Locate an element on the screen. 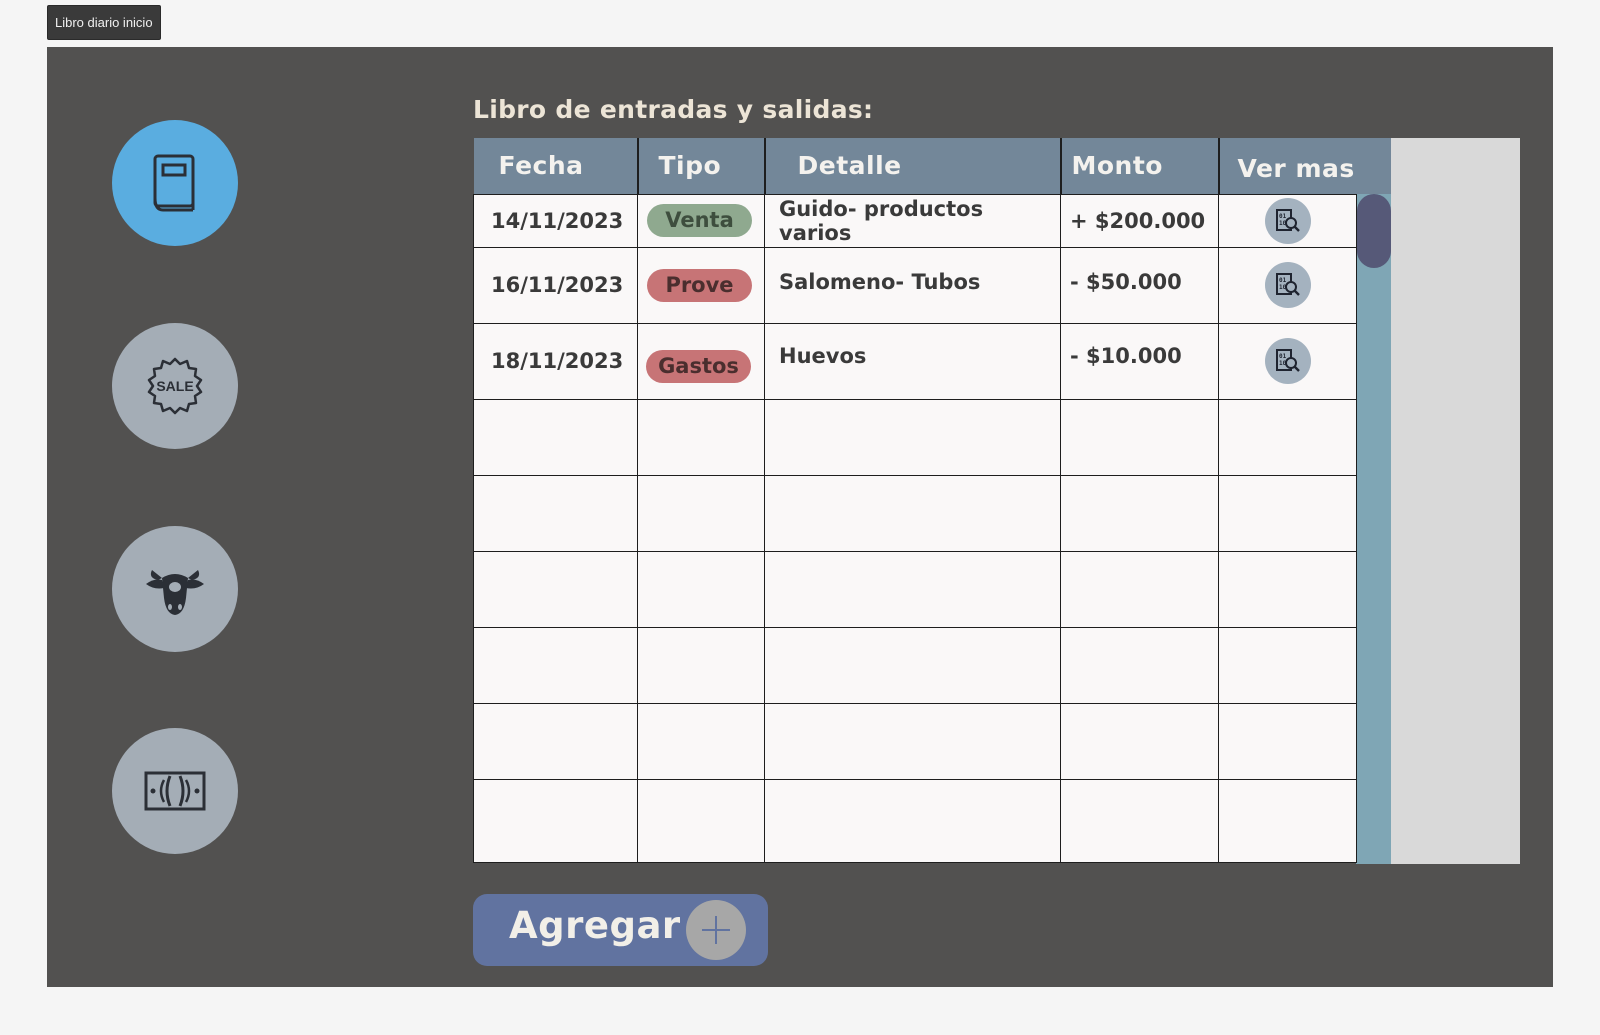 This screenshot has height=1035, width=1600. column-header-monto: Monto is located at coordinates (1140, 166).